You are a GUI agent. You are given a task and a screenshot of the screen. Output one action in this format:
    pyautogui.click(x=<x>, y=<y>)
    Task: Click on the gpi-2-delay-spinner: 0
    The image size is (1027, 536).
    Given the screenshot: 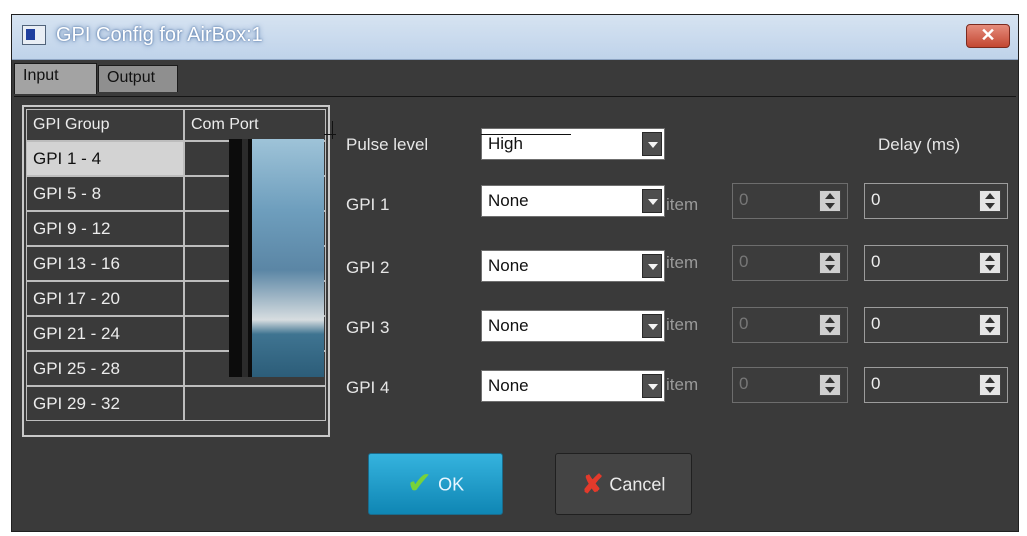 What is the action you would take?
    pyautogui.click(x=936, y=263)
    